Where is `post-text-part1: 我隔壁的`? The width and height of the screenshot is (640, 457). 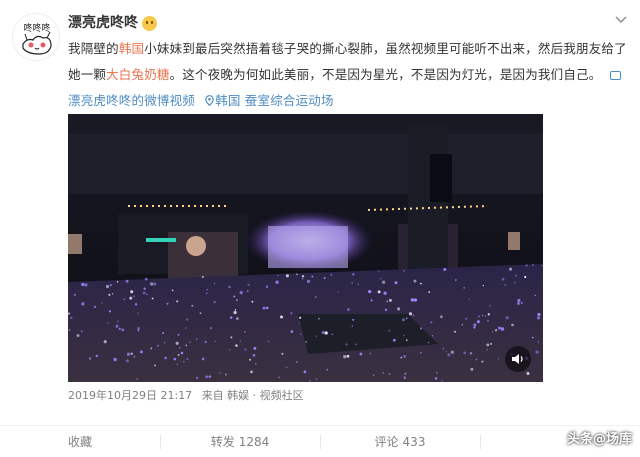
post-text-part1: 我隔壁的 is located at coordinates (93, 48).